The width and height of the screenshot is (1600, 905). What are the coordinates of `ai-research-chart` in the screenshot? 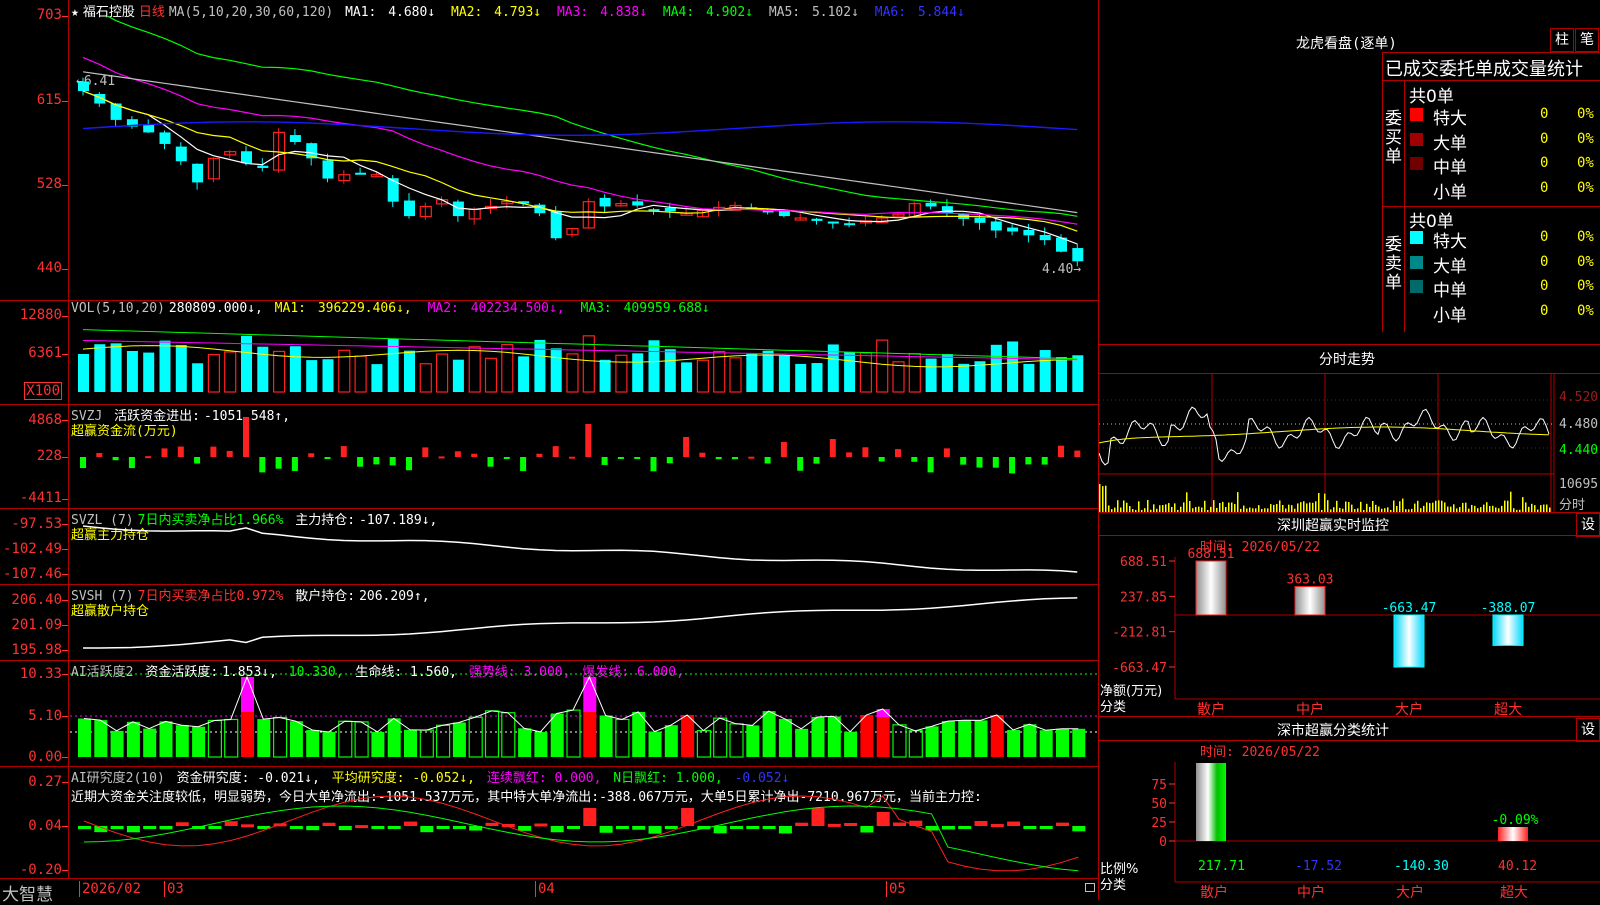 It's located at (584, 822).